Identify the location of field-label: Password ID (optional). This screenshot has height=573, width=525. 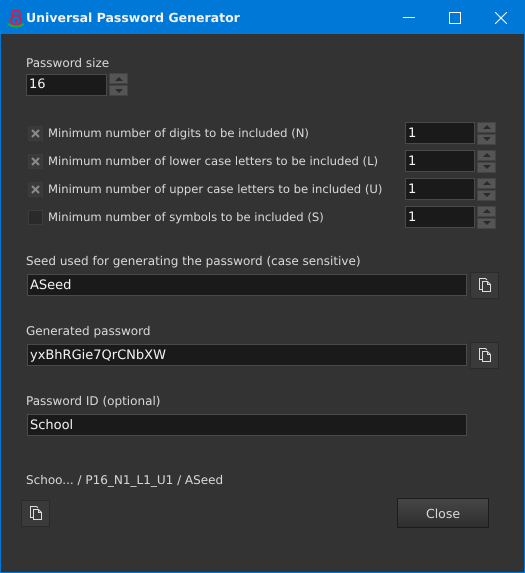
(94, 401).